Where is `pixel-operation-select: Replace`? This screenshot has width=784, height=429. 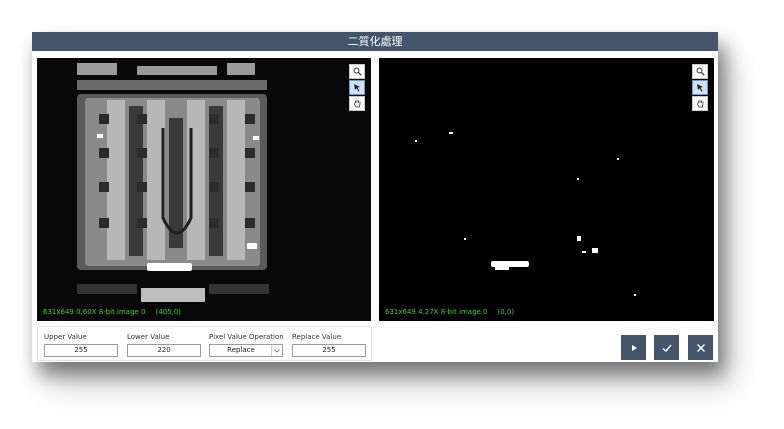
pixel-operation-select: Replace is located at coordinates (246, 350).